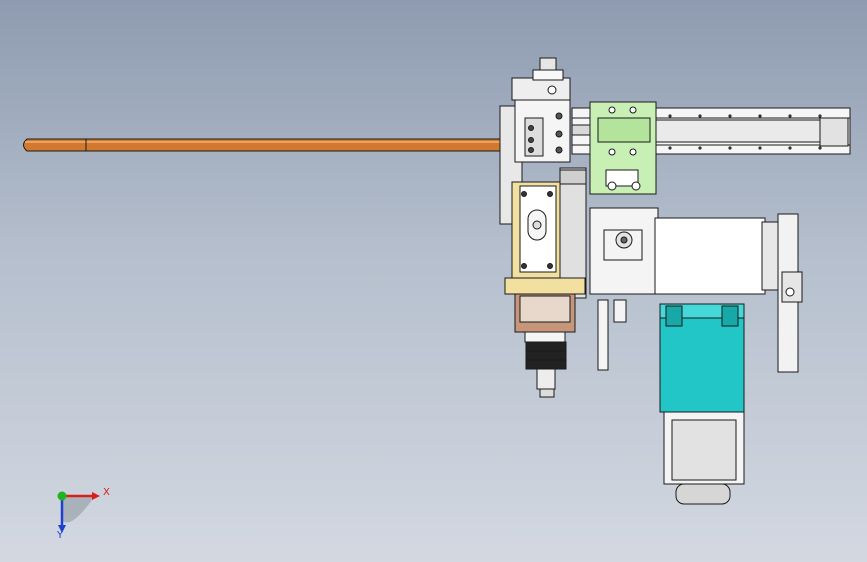 This screenshot has height=562, width=867. What do you see at coordinates (790, 293) in the screenshot?
I see `mounting-bracket` at bounding box center [790, 293].